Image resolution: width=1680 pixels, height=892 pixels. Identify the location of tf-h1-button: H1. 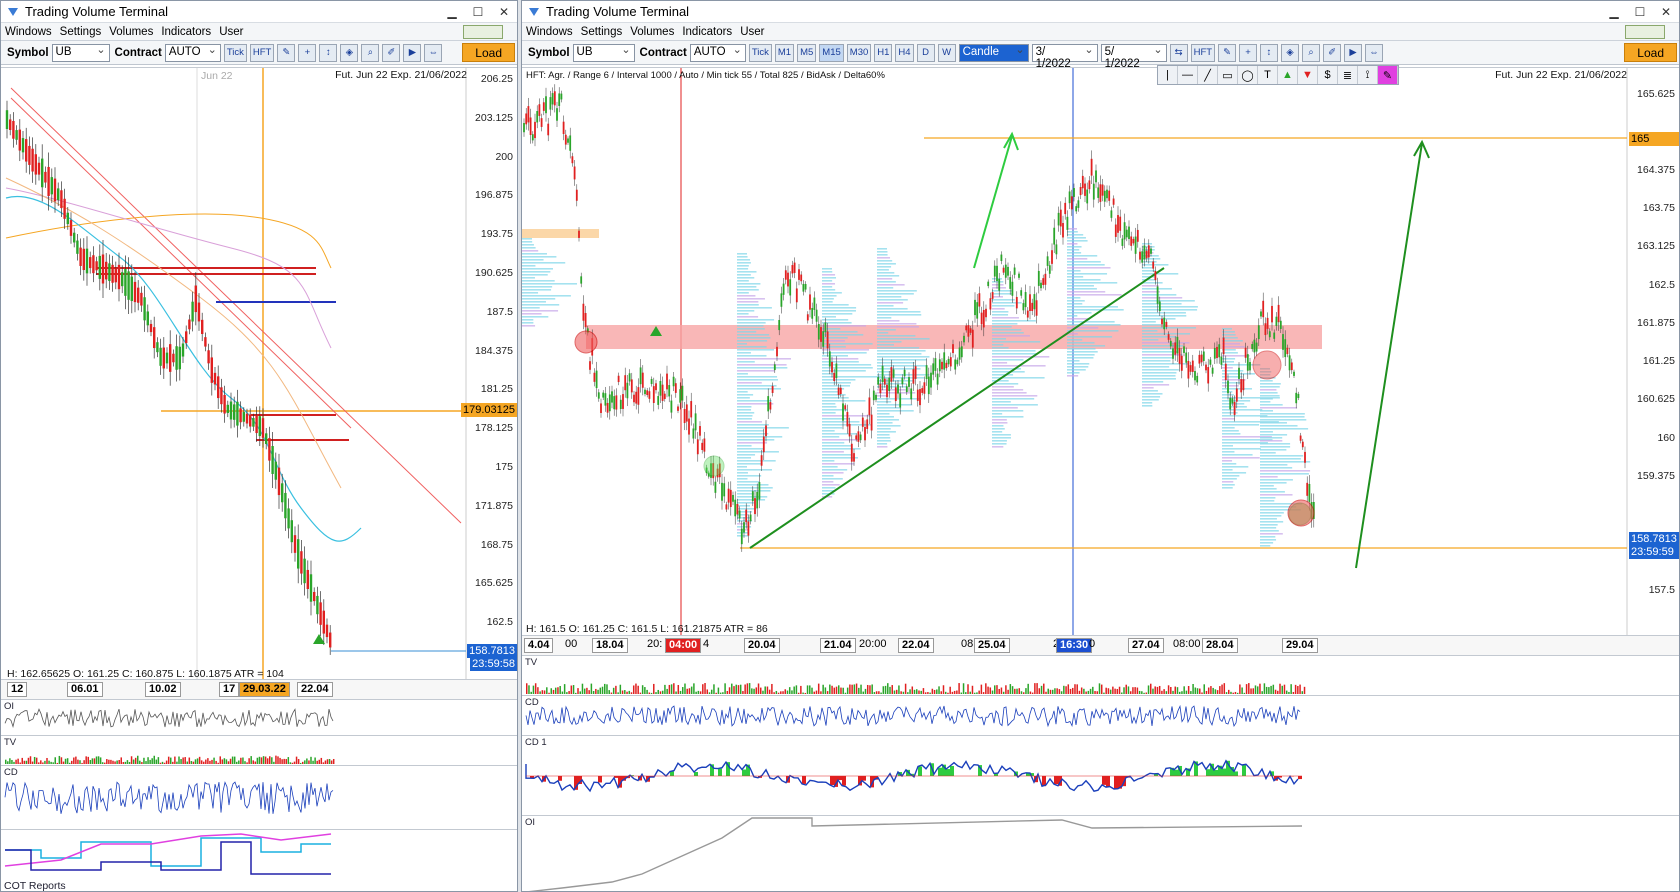
(883, 52).